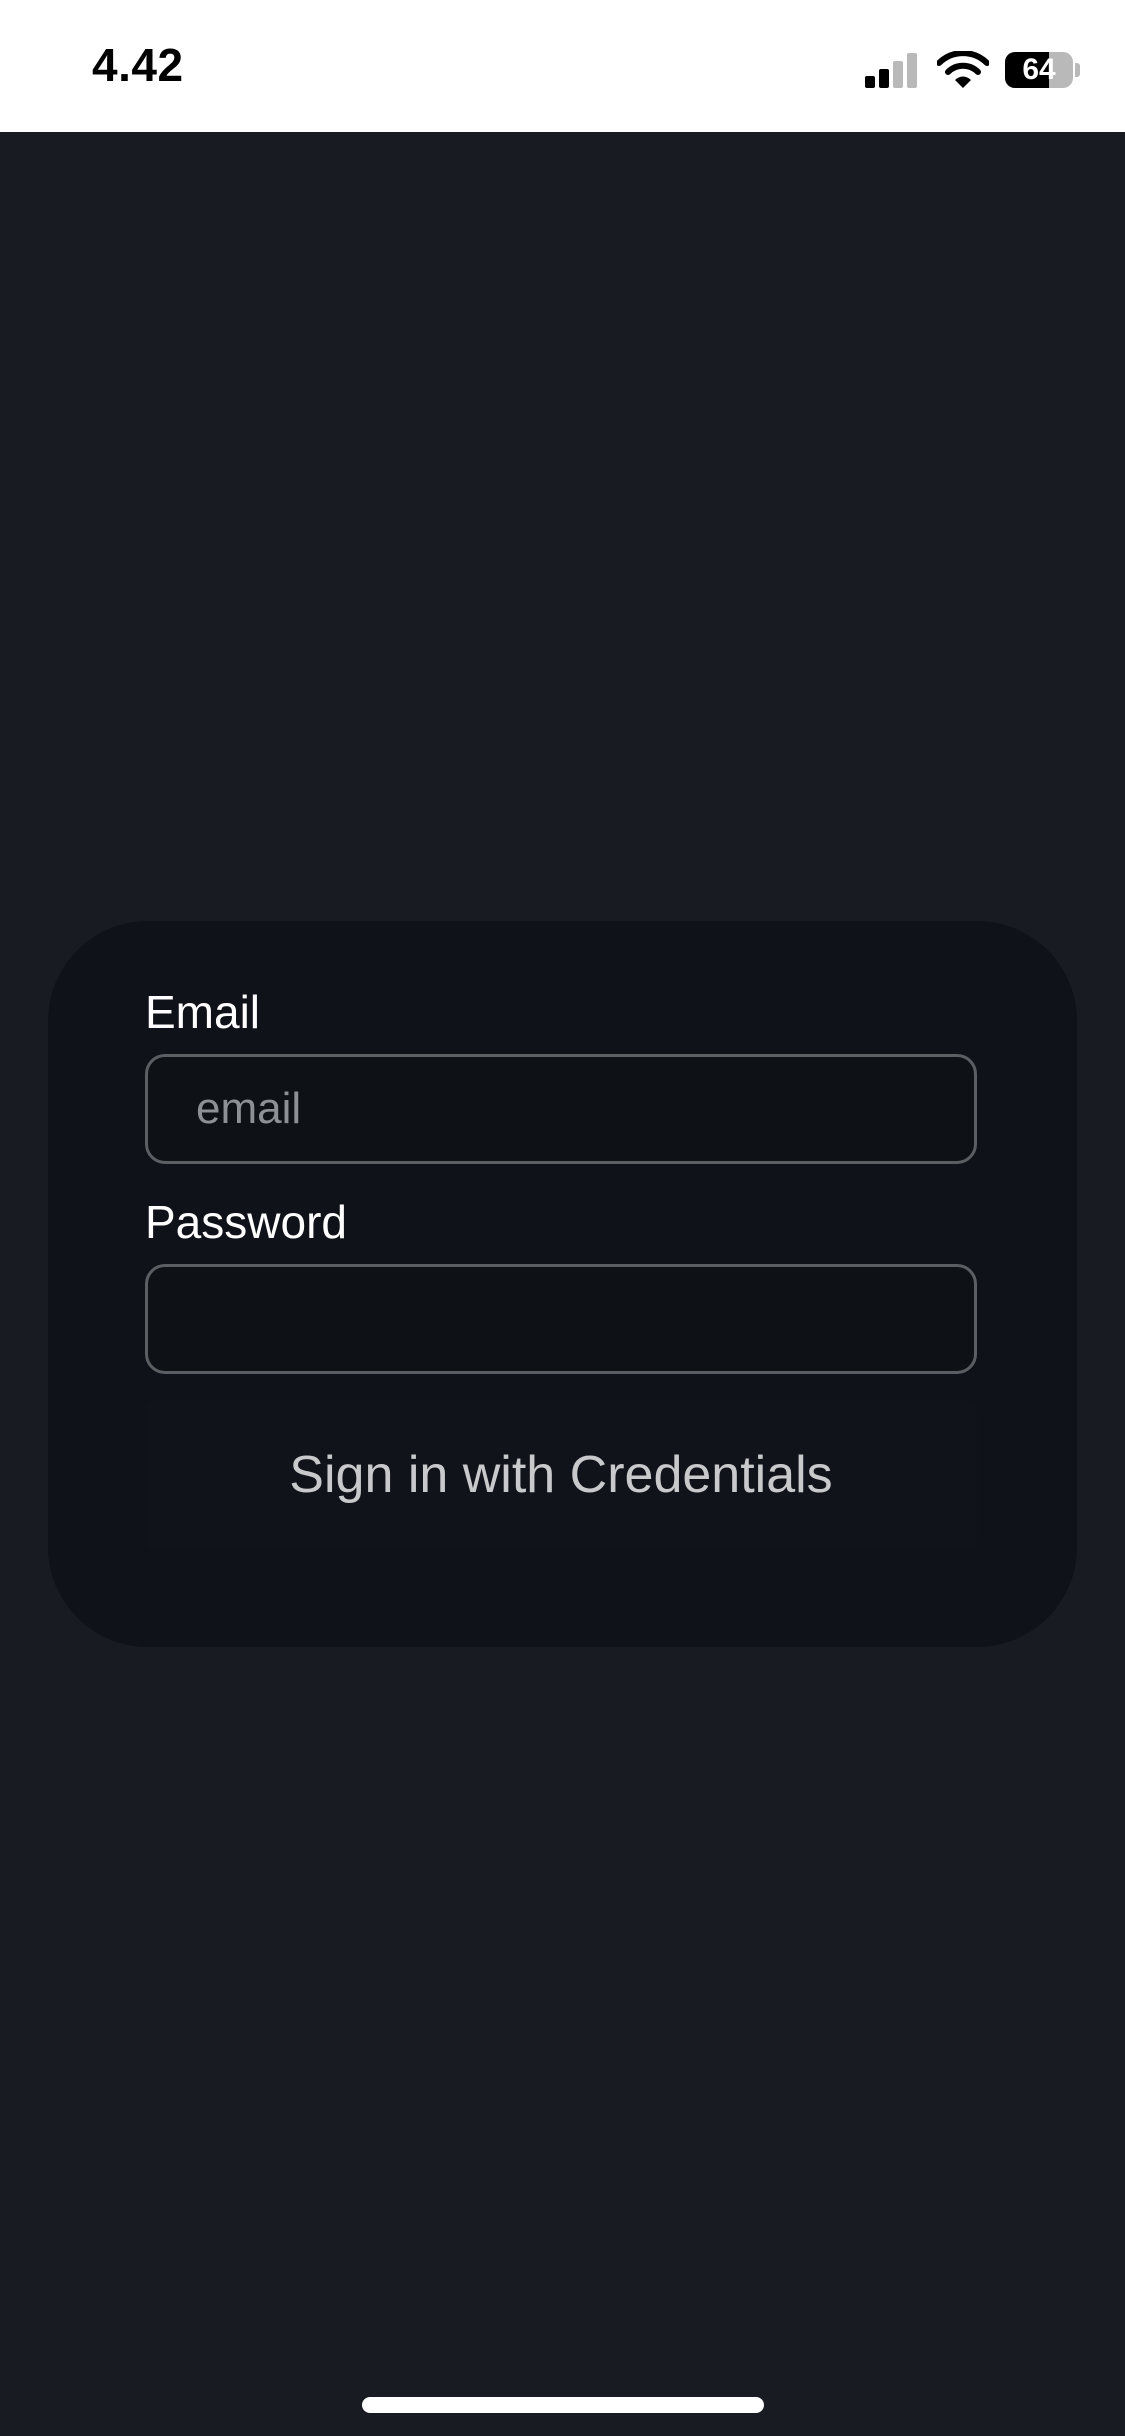  I want to click on email-label: Email, so click(203, 1012).